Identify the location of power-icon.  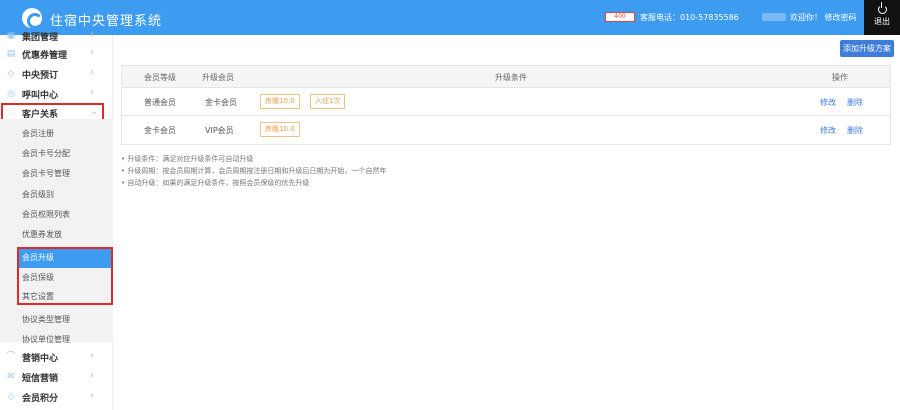
(882, 8).